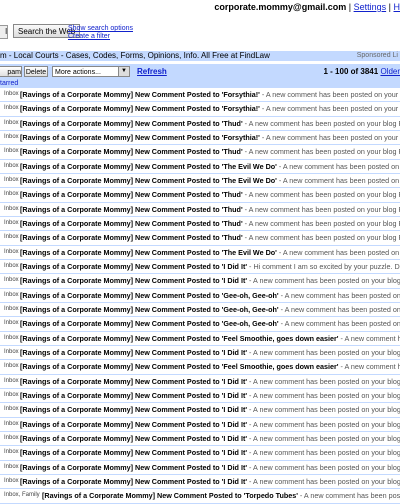  Describe the element at coordinates (397, 7) in the screenshot. I see `help-link: H` at that location.